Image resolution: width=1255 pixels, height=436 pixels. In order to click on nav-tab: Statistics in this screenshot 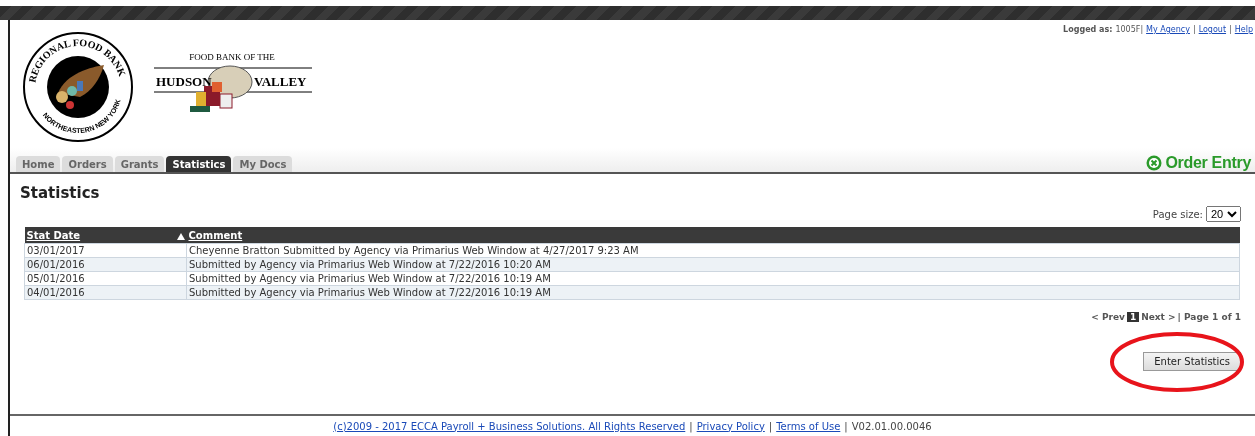, I will do `click(199, 164)`.